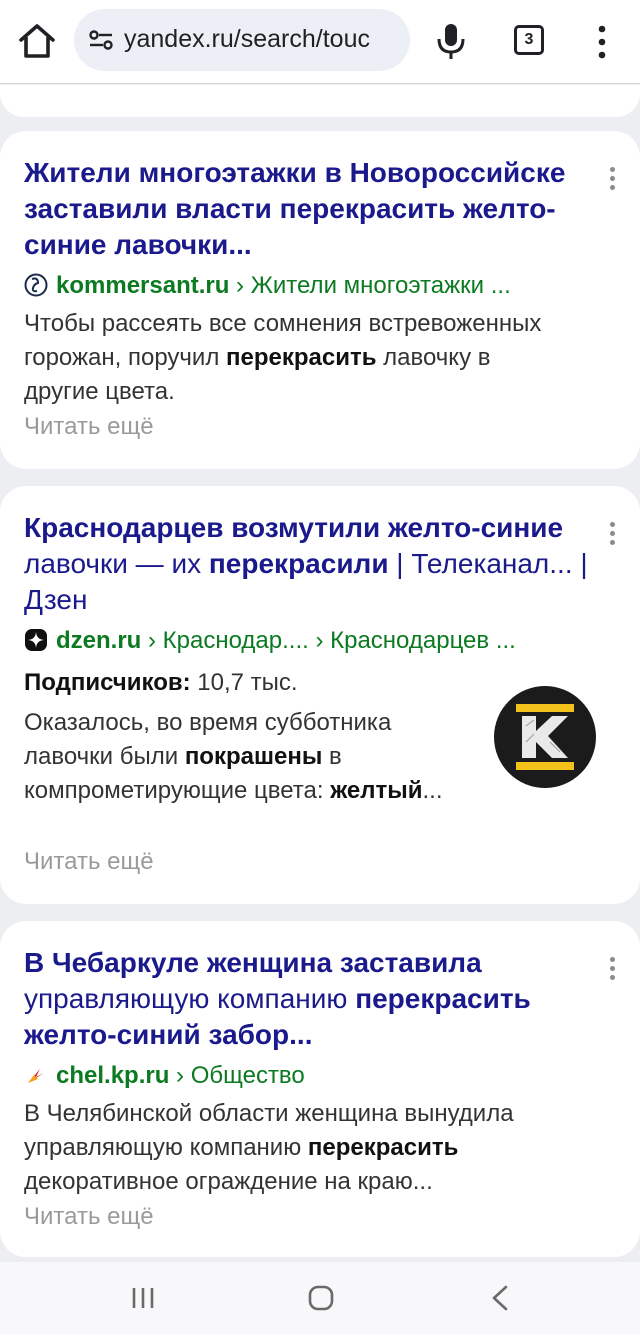 The image size is (640, 1334). Describe the element at coordinates (529, 40) in the screenshot. I see `tab-switcher-button: 3` at that location.